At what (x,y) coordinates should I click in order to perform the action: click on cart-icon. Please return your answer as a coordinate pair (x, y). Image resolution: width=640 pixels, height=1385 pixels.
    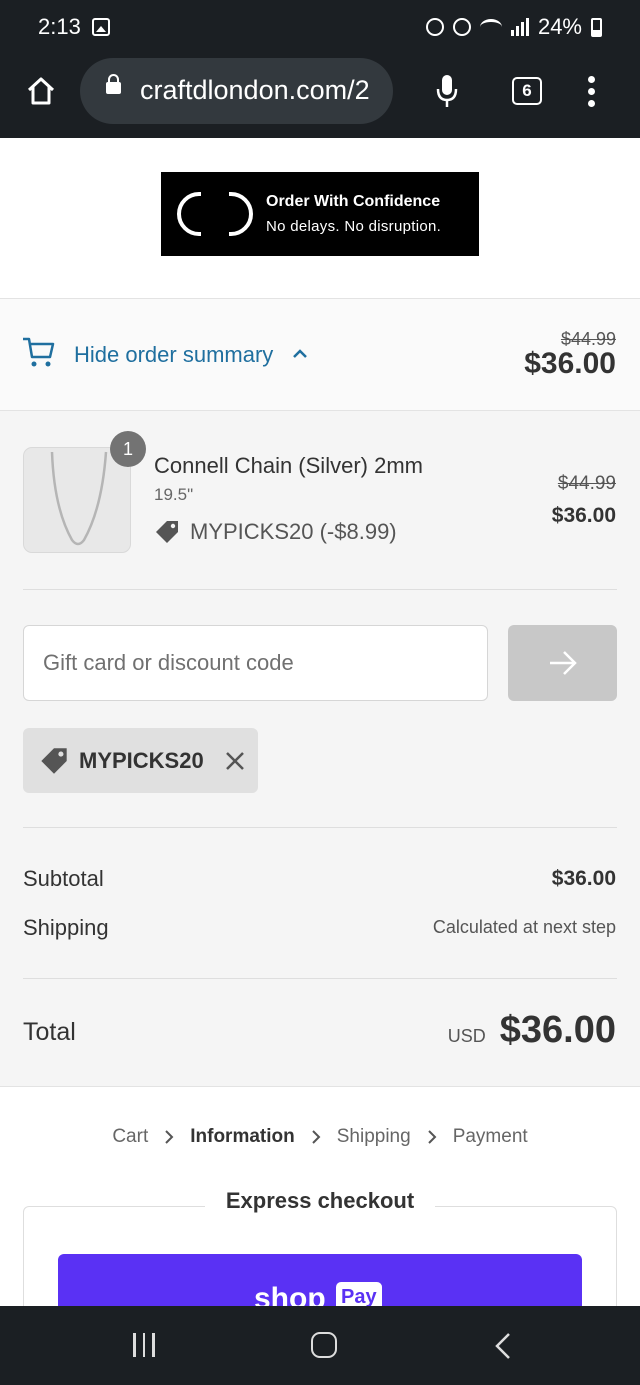
    Looking at the image, I should click on (39, 352).